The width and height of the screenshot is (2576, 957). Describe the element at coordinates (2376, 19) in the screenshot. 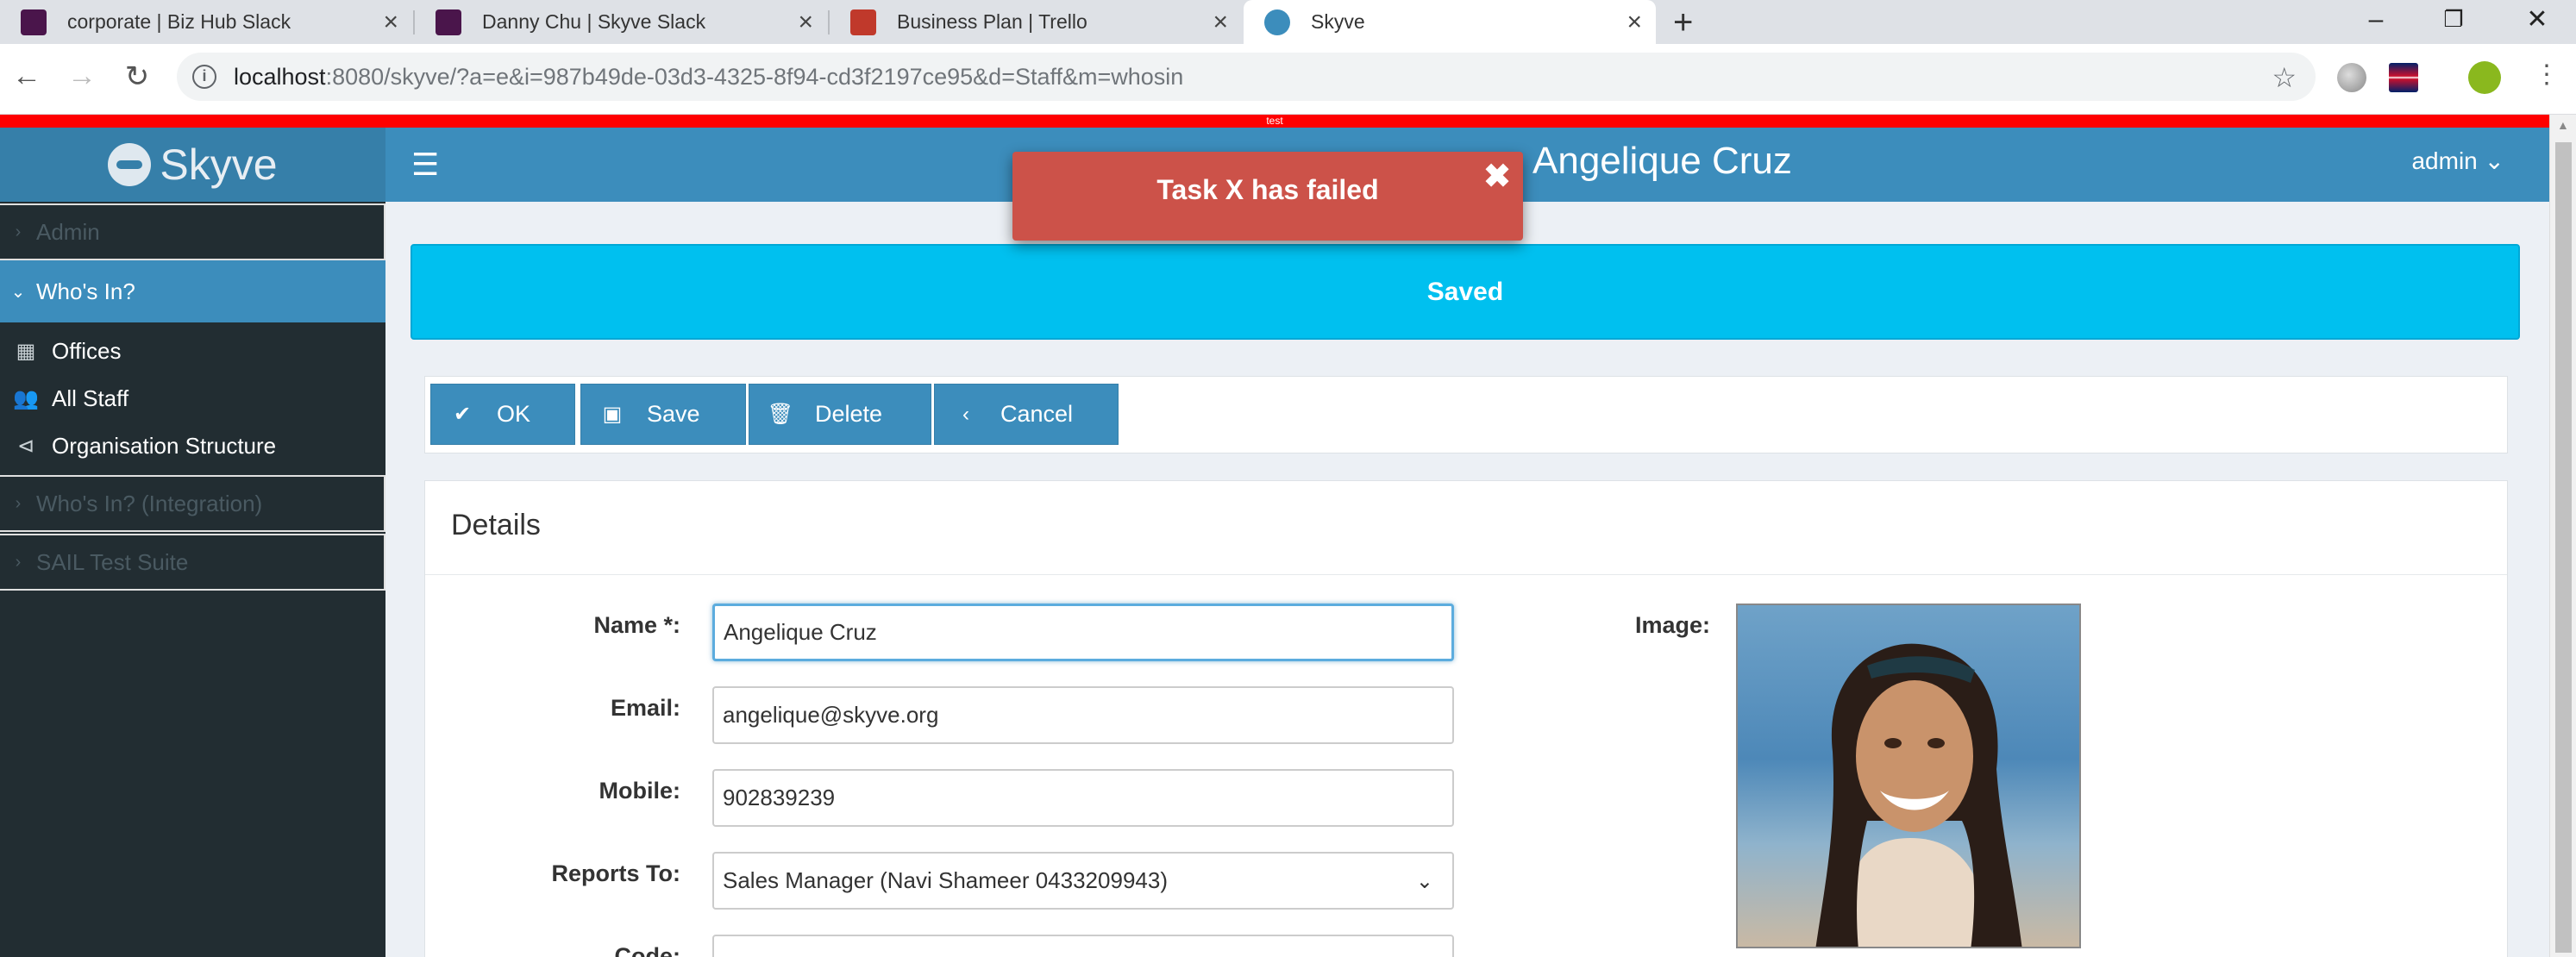

I see `minimize-button: –` at that location.